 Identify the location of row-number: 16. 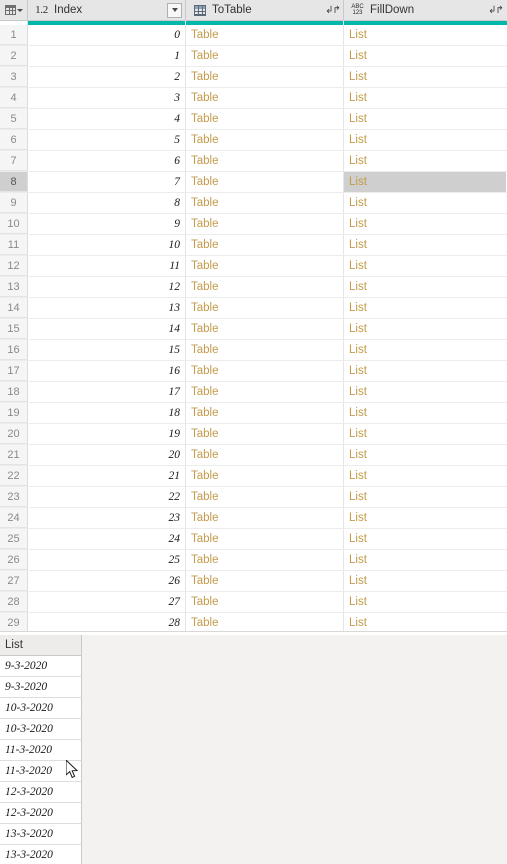
(14, 350).